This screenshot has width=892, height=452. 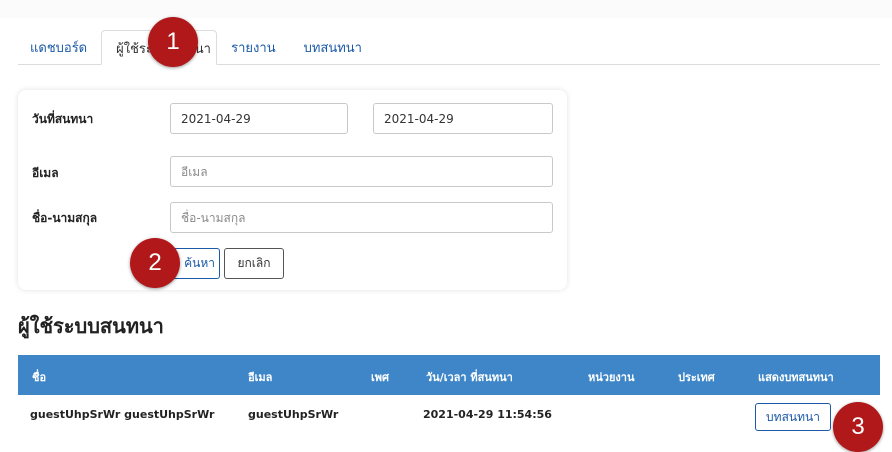 I want to click on section-title: ผู้ใช้ระบบสนทนา, so click(x=91, y=326).